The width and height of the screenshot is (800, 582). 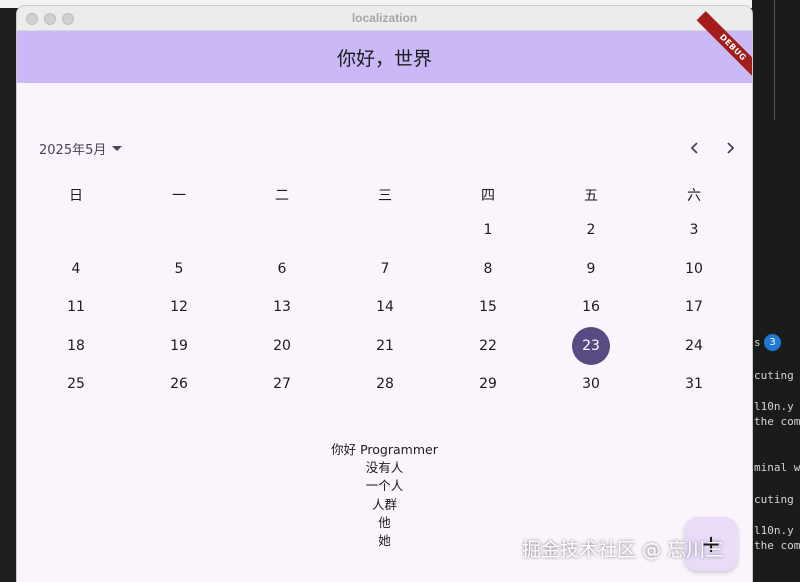 I want to click on day-cell: 19, so click(x=179, y=346).